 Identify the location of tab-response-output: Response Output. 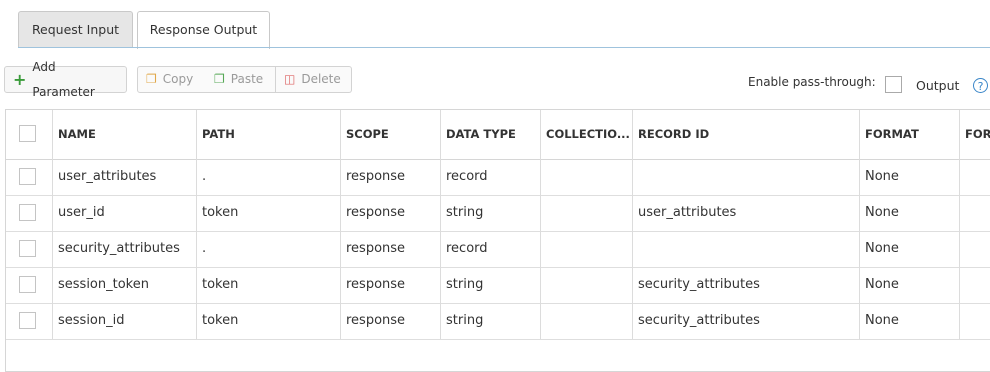
(203, 30).